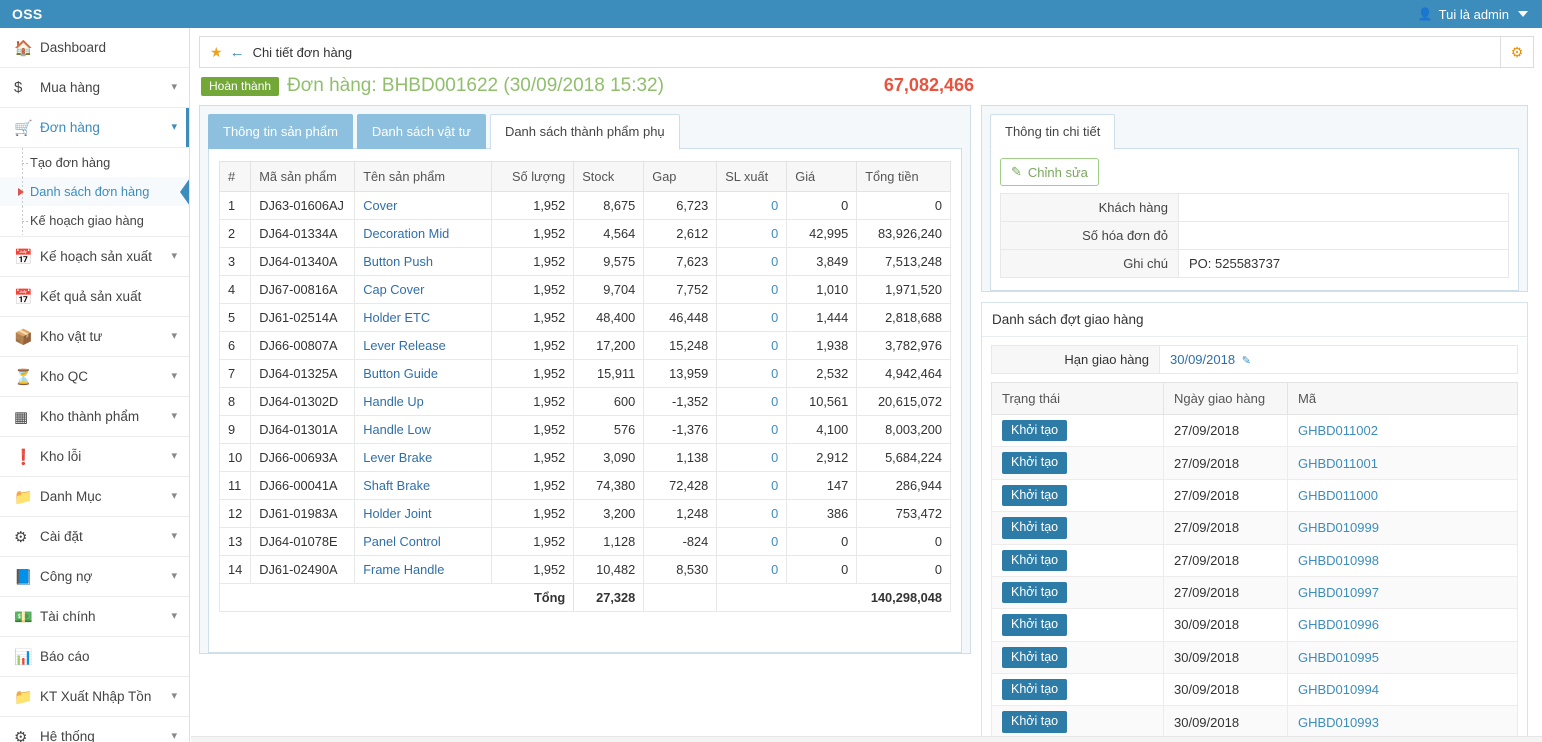  Describe the element at coordinates (1402, 722) in the screenshot. I see `delivery-code-link: GHBD010993` at that location.